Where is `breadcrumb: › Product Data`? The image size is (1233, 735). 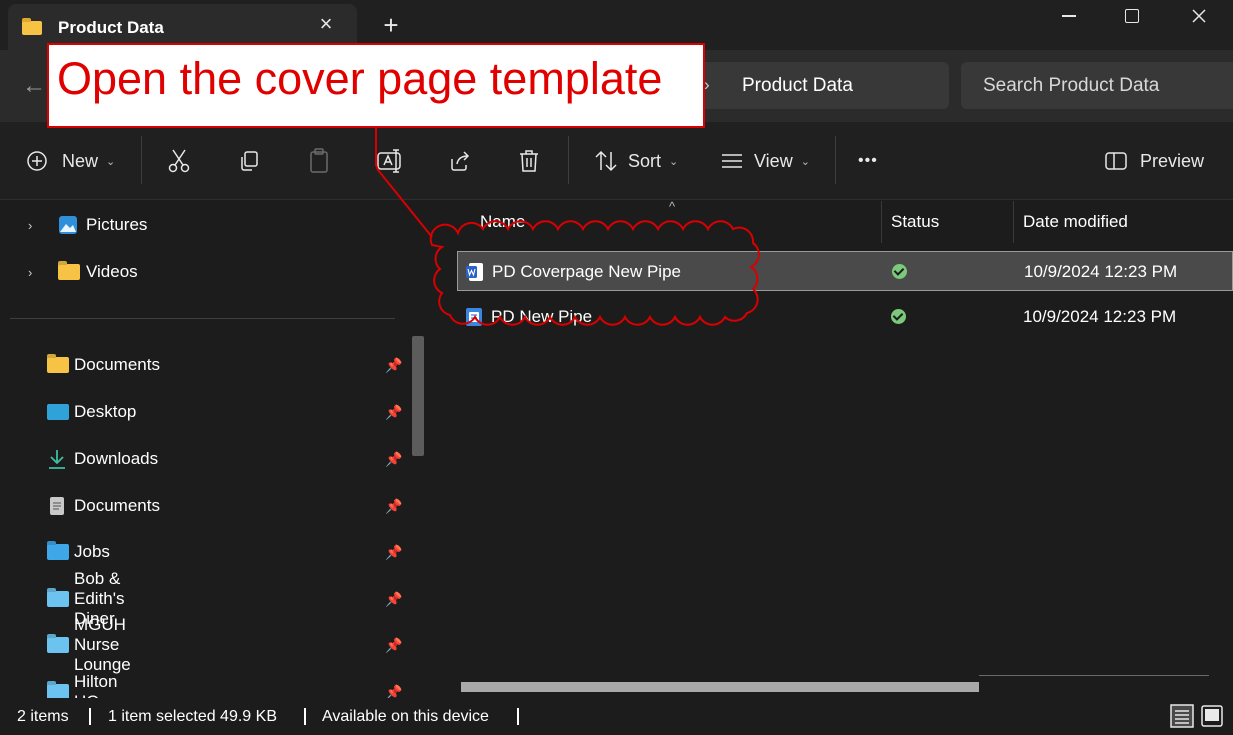 breadcrumb: › Product Data is located at coordinates (819, 85).